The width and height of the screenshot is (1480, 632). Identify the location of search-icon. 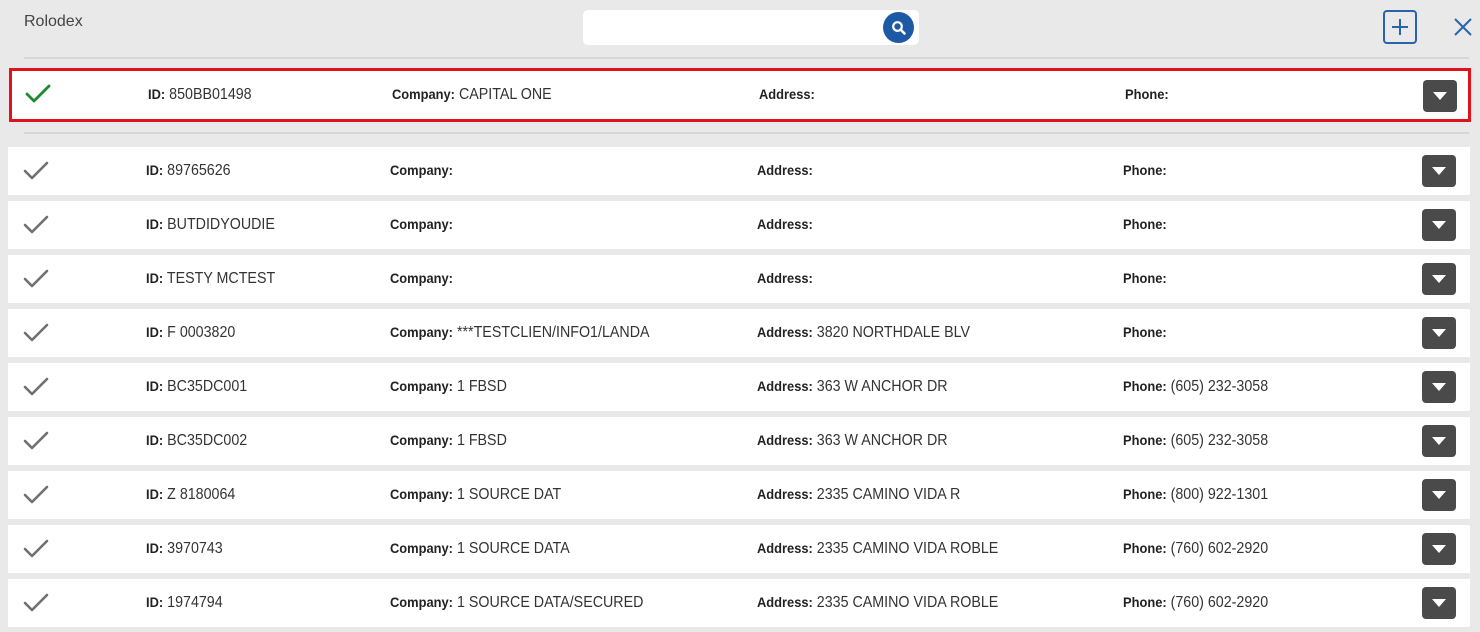
(898, 27).